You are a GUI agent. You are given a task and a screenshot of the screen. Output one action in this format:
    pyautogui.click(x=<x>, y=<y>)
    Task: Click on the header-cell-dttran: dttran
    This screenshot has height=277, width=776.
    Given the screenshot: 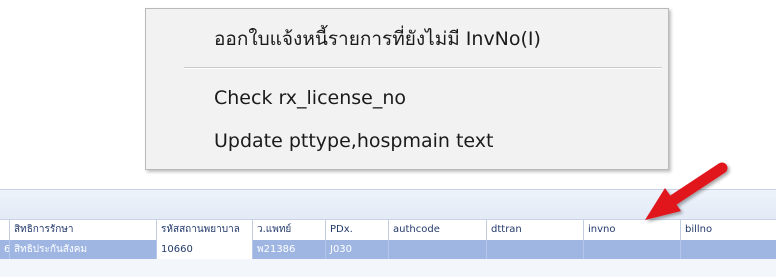 What is the action you would take?
    pyautogui.click(x=535, y=230)
    